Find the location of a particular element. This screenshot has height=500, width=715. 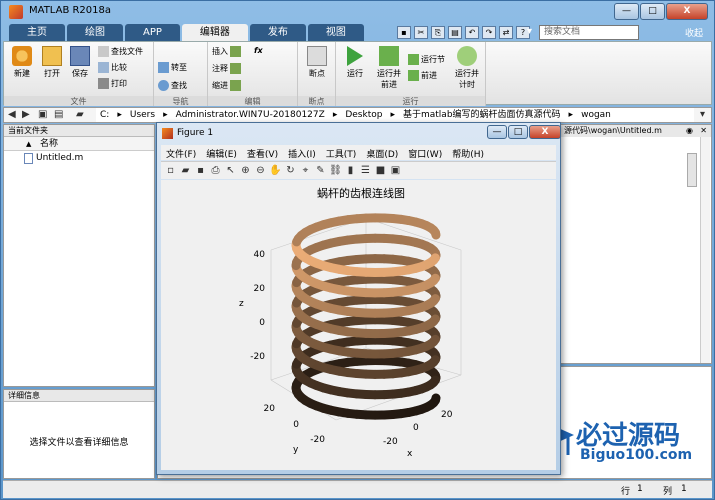

data-cursor-icon: ⌖ is located at coordinates (305, 170).